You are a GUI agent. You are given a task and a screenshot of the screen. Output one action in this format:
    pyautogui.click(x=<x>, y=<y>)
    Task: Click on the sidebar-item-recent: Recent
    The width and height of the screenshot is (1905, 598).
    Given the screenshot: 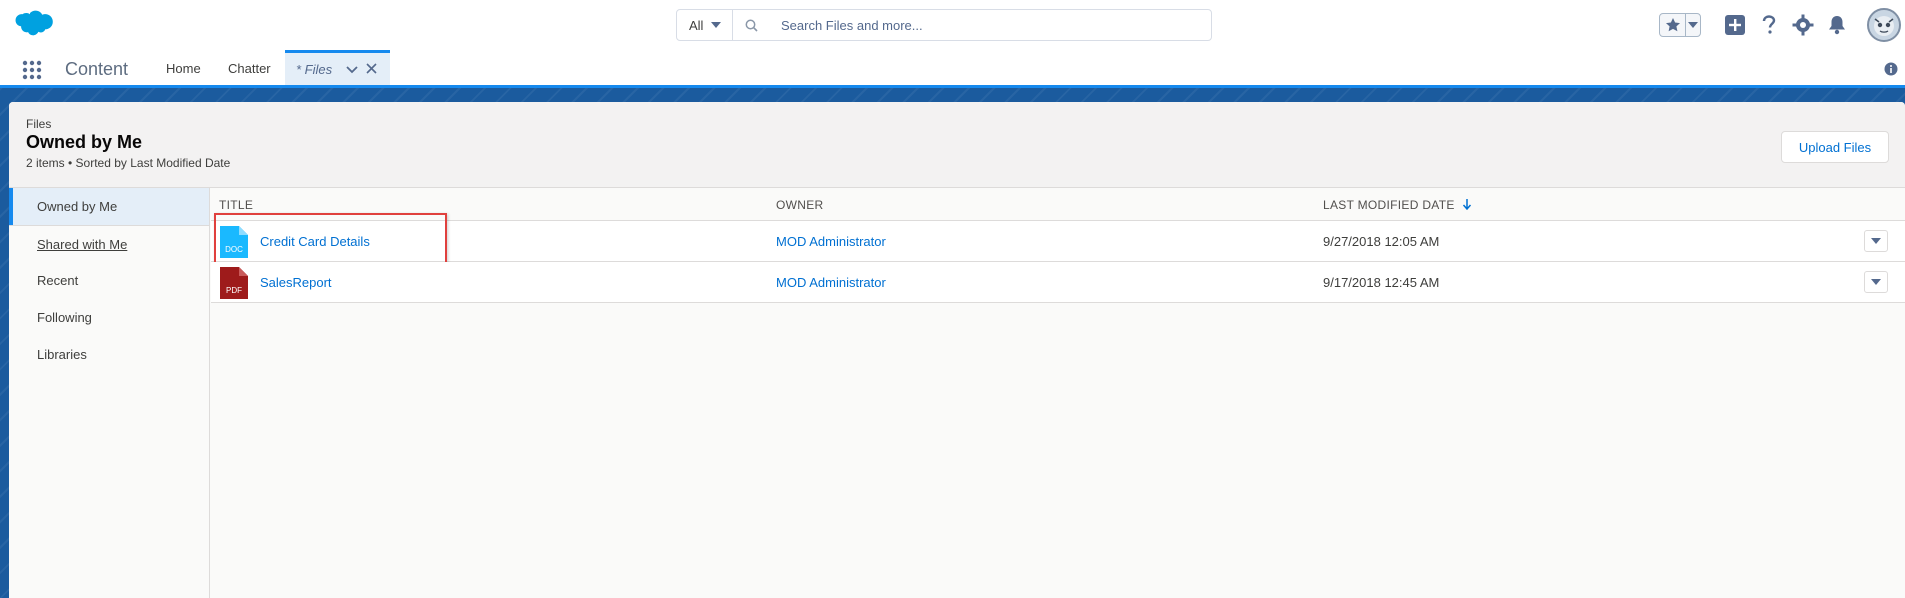 What is the action you would take?
    pyautogui.click(x=109, y=280)
    